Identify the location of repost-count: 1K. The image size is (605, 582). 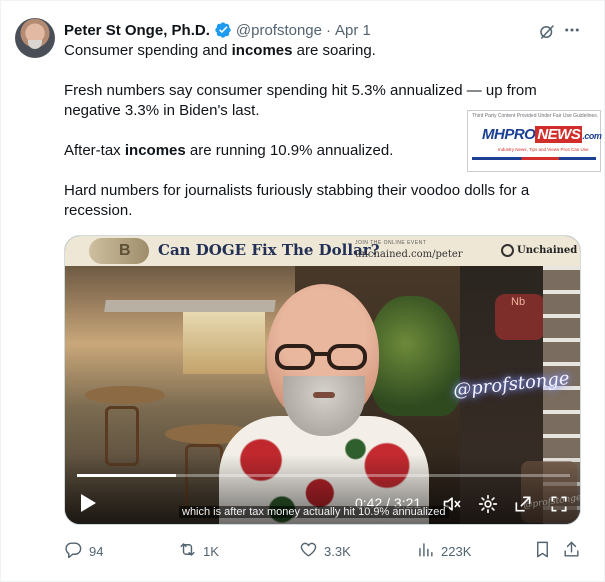
(211, 551).